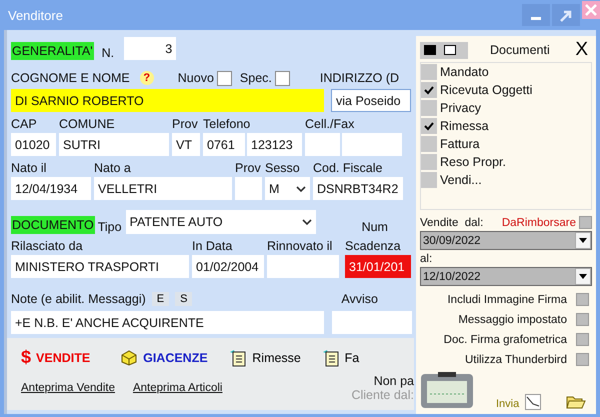  Describe the element at coordinates (508, 404) in the screenshot. I see `send-label: Invia` at that location.